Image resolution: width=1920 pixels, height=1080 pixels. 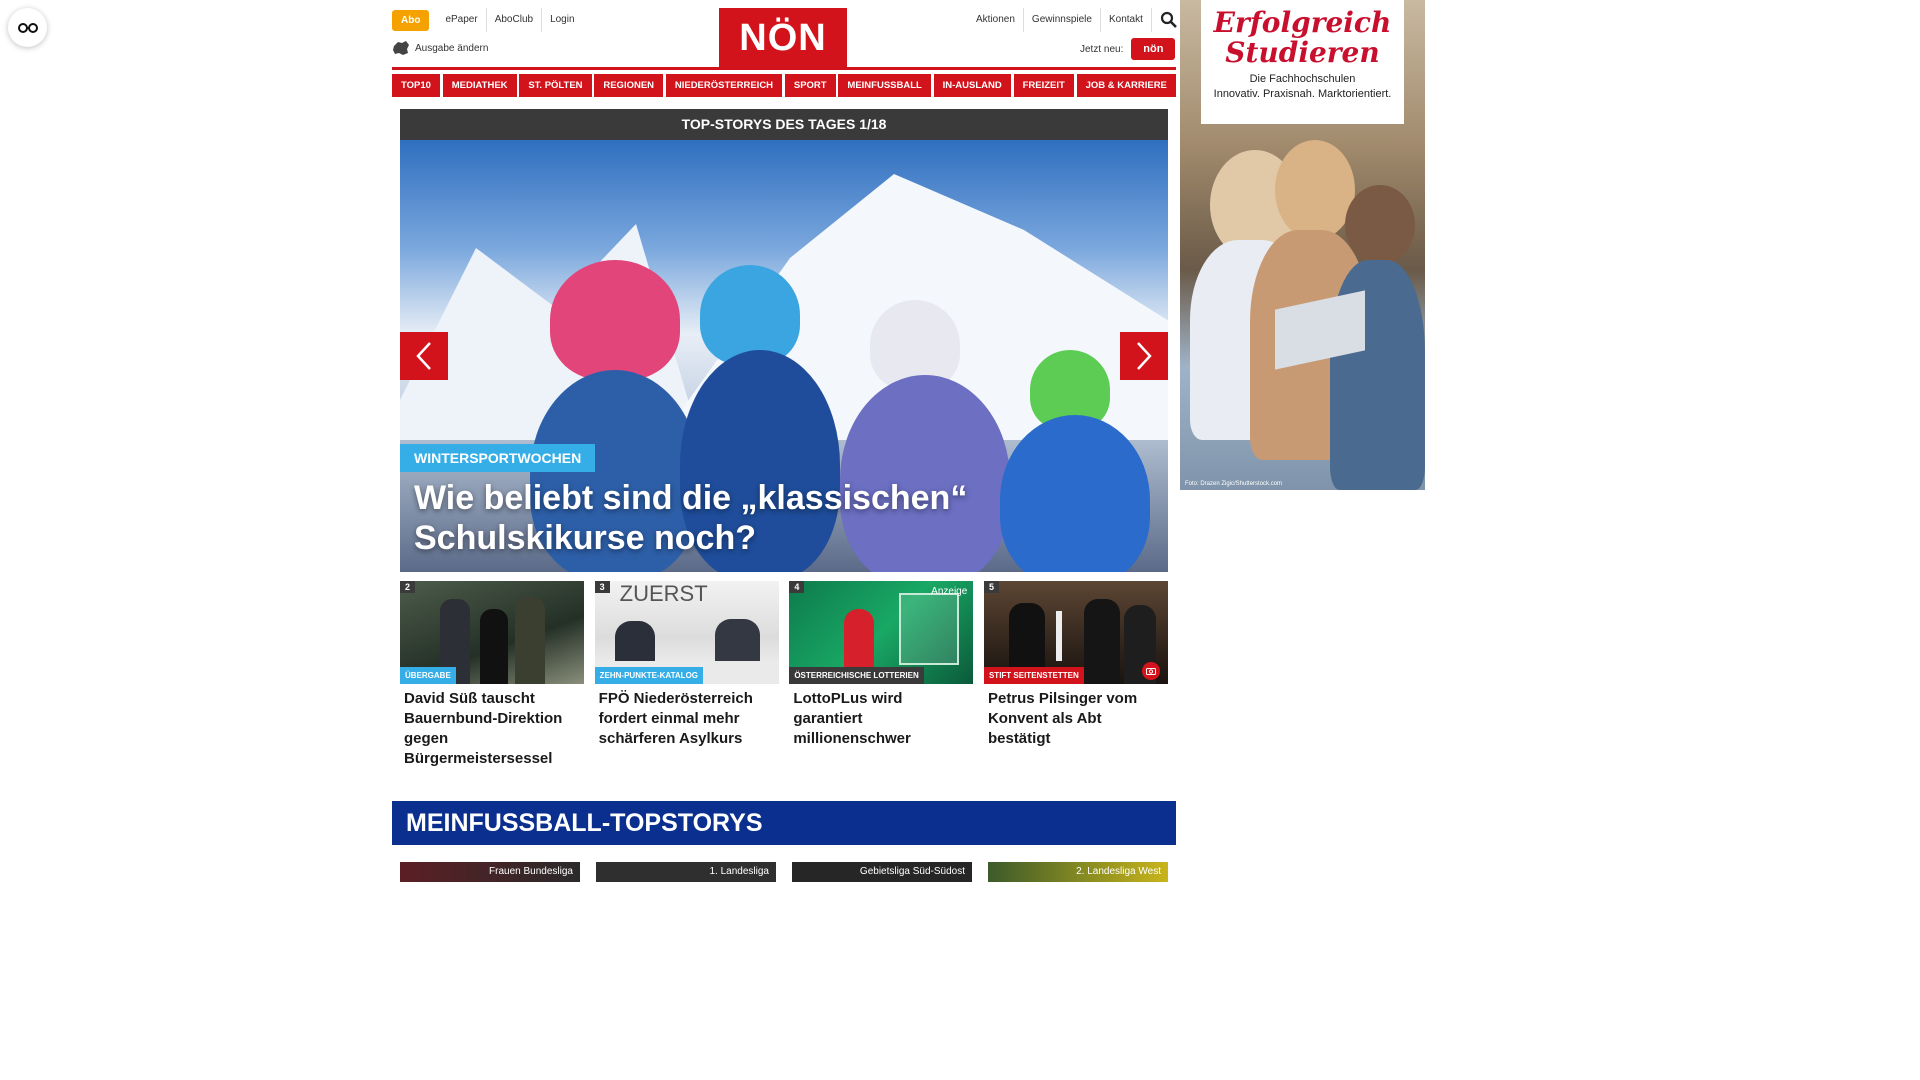 What do you see at coordinates (810, 85) in the screenshot?
I see `nav-item-sport: SPORT` at bounding box center [810, 85].